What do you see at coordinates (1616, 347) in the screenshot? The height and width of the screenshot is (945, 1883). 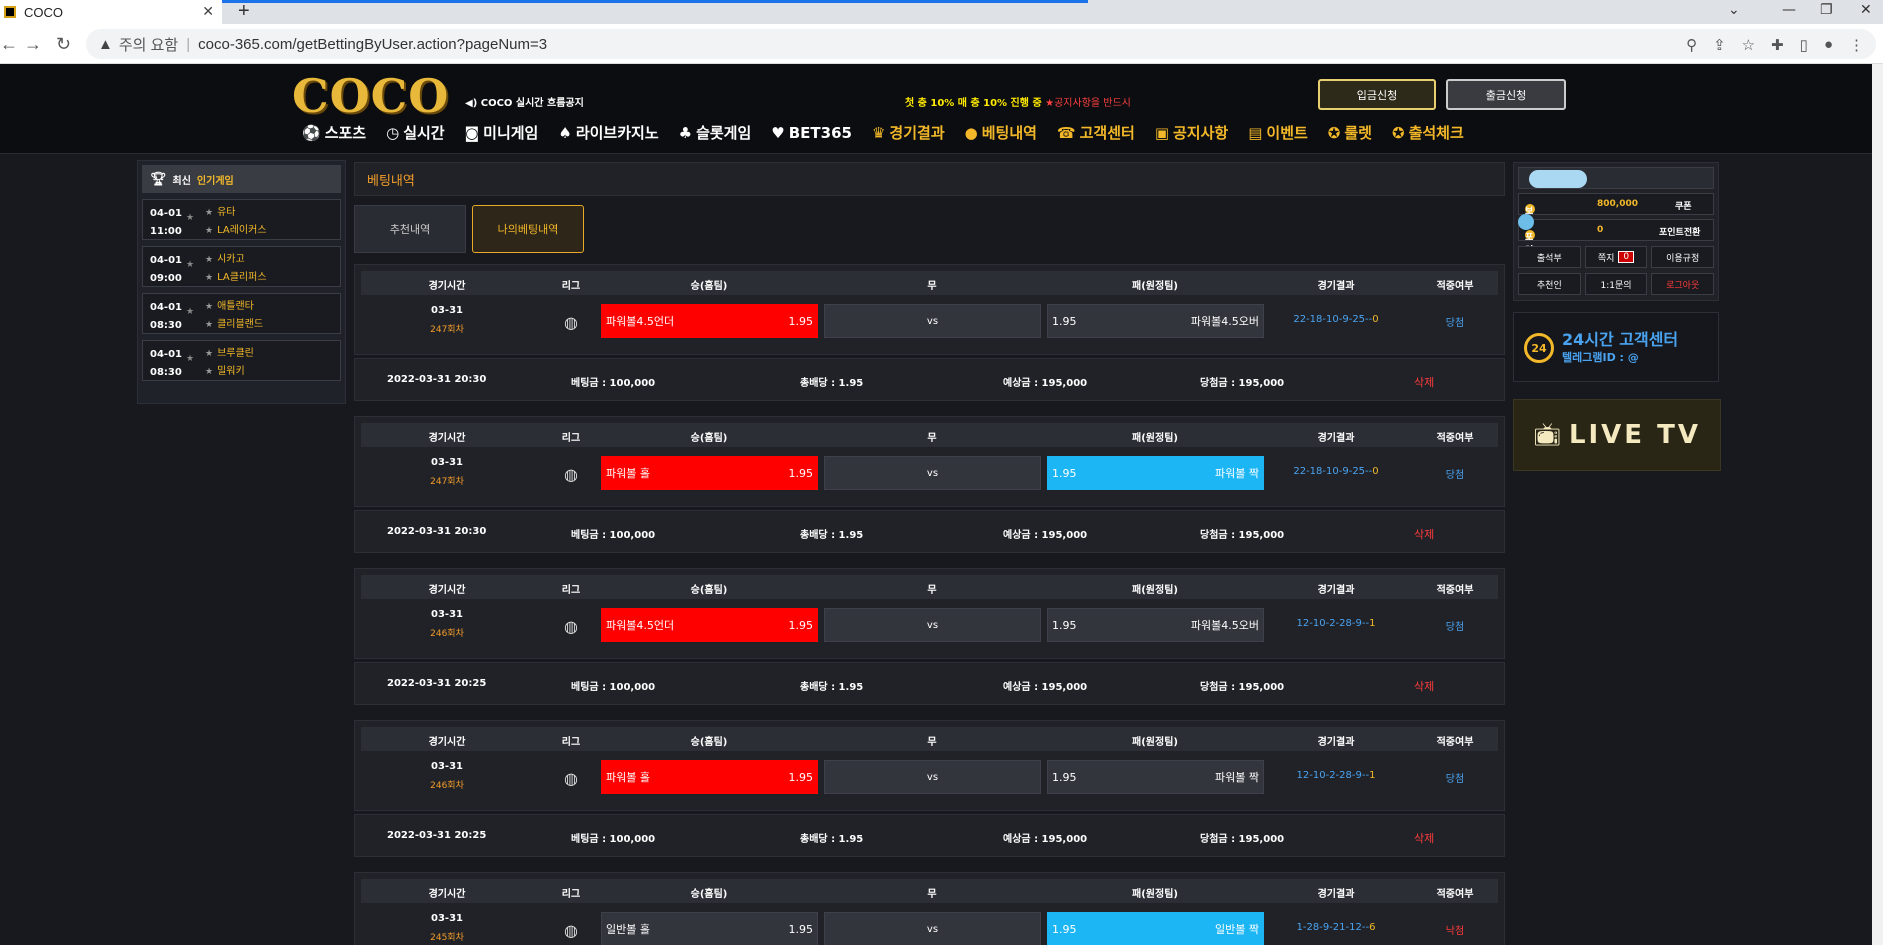 I see `customer-center-banner: 24 24시간 고객센터 텔레그램ID : @` at bounding box center [1616, 347].